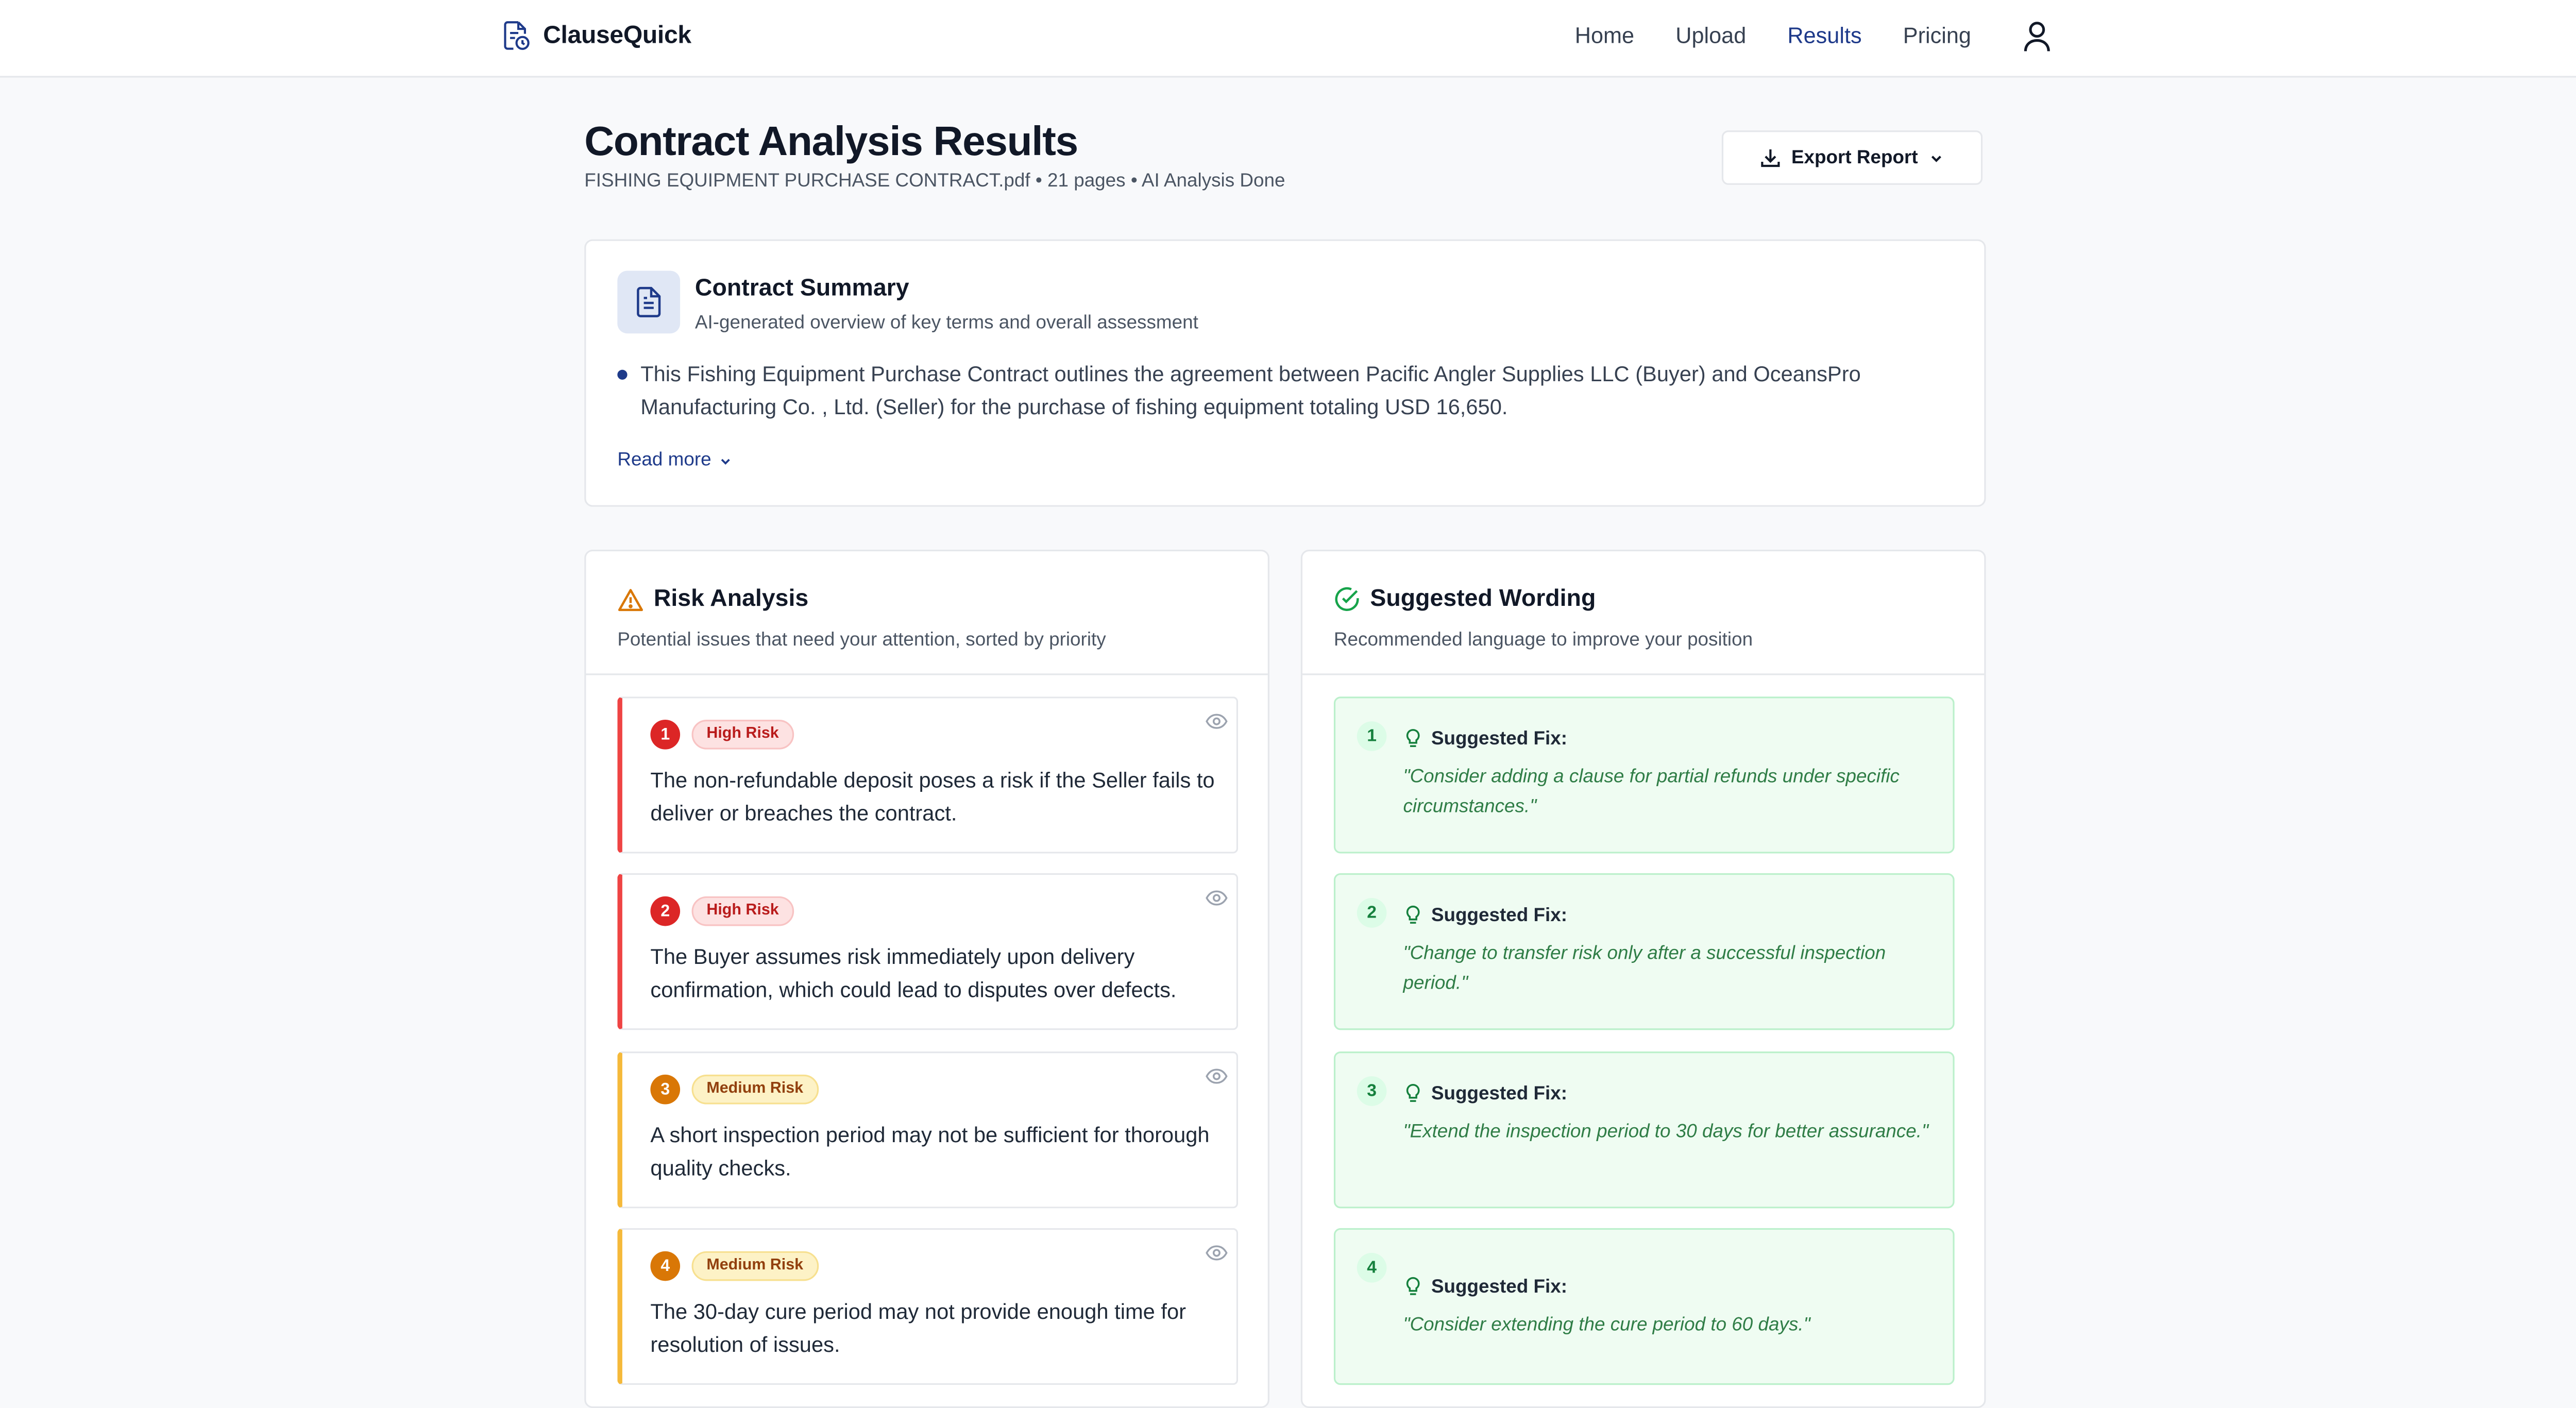 The height and width of the screenshot is (1408, 2576). I want to click on nav-home: Home, so click(1604, 35).